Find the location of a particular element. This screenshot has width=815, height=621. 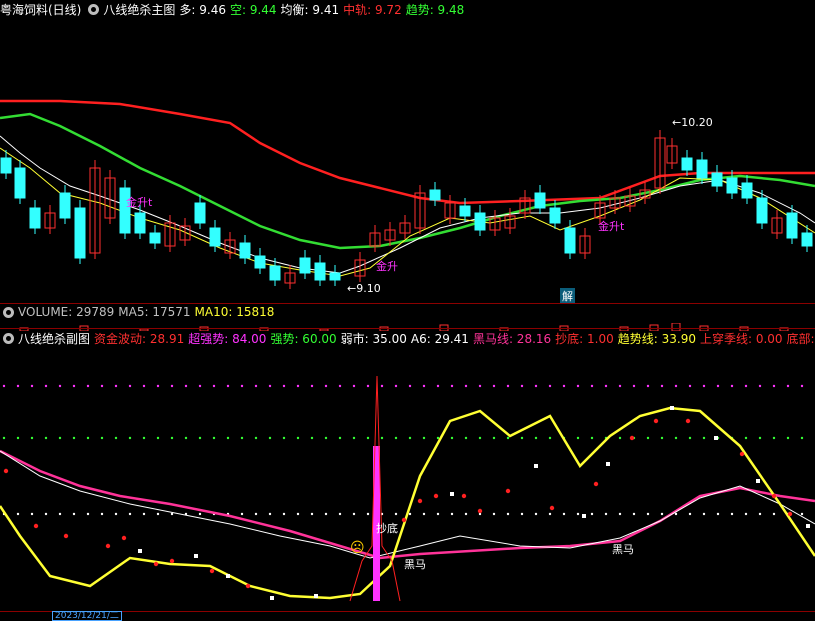

main-indicator-name: 八线绝杀主图 is located at coordinates (139, 9).